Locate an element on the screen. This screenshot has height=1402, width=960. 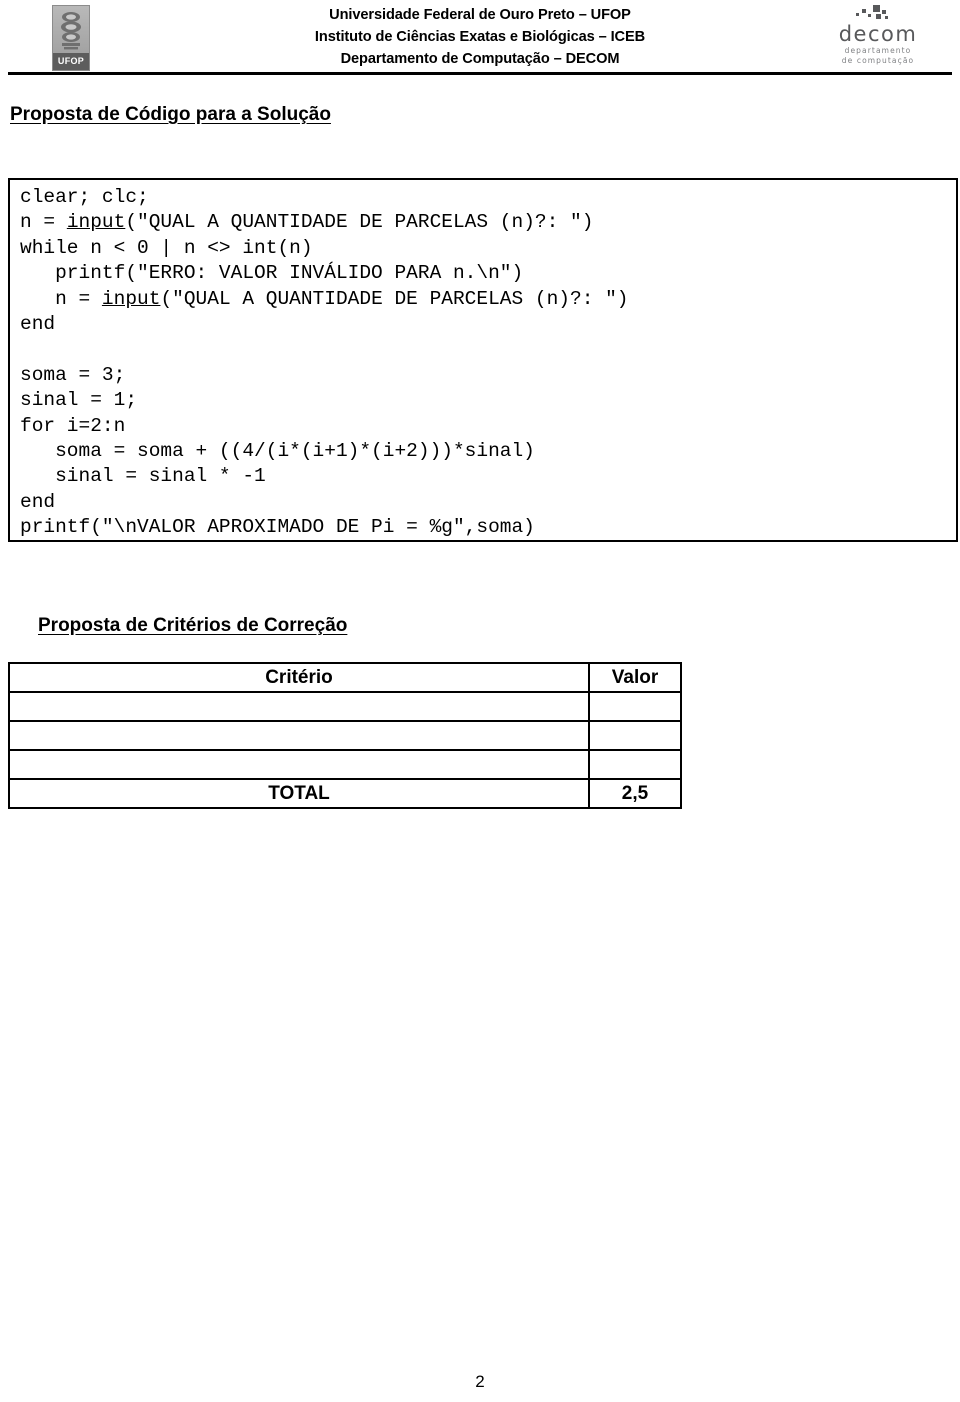
table-total-row: TOTAL 2,5 is located at coordinates (345, 793).